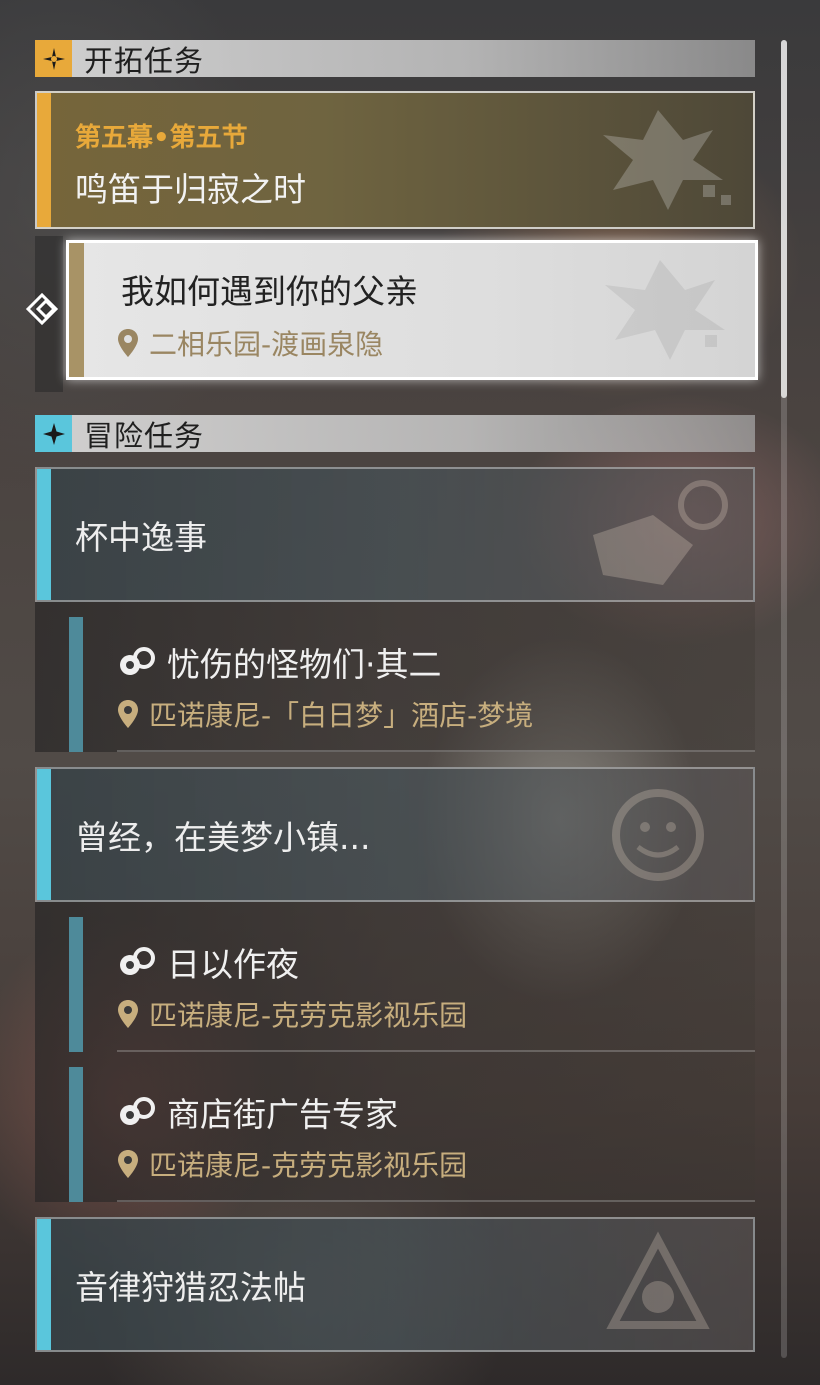 The image size is (820, 1385). I want to click on adventure-group-card: 杯中逸事, so click(395, 534).